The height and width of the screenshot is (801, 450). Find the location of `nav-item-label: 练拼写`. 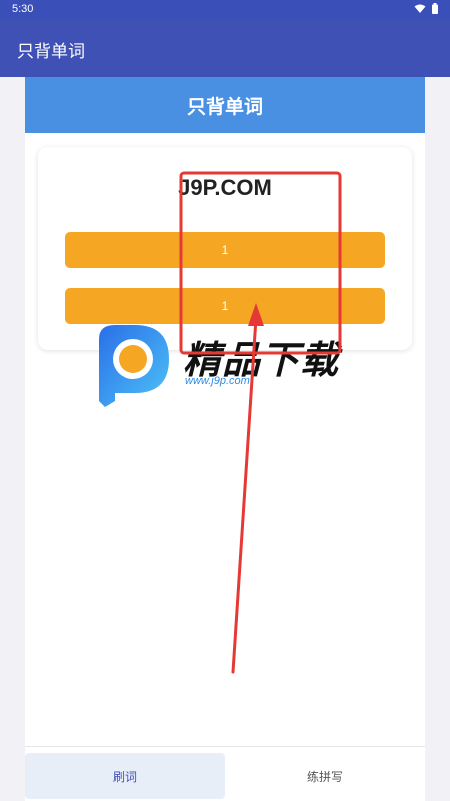

nav-item-label: 练拼写 is located at coordinates (324, 776).